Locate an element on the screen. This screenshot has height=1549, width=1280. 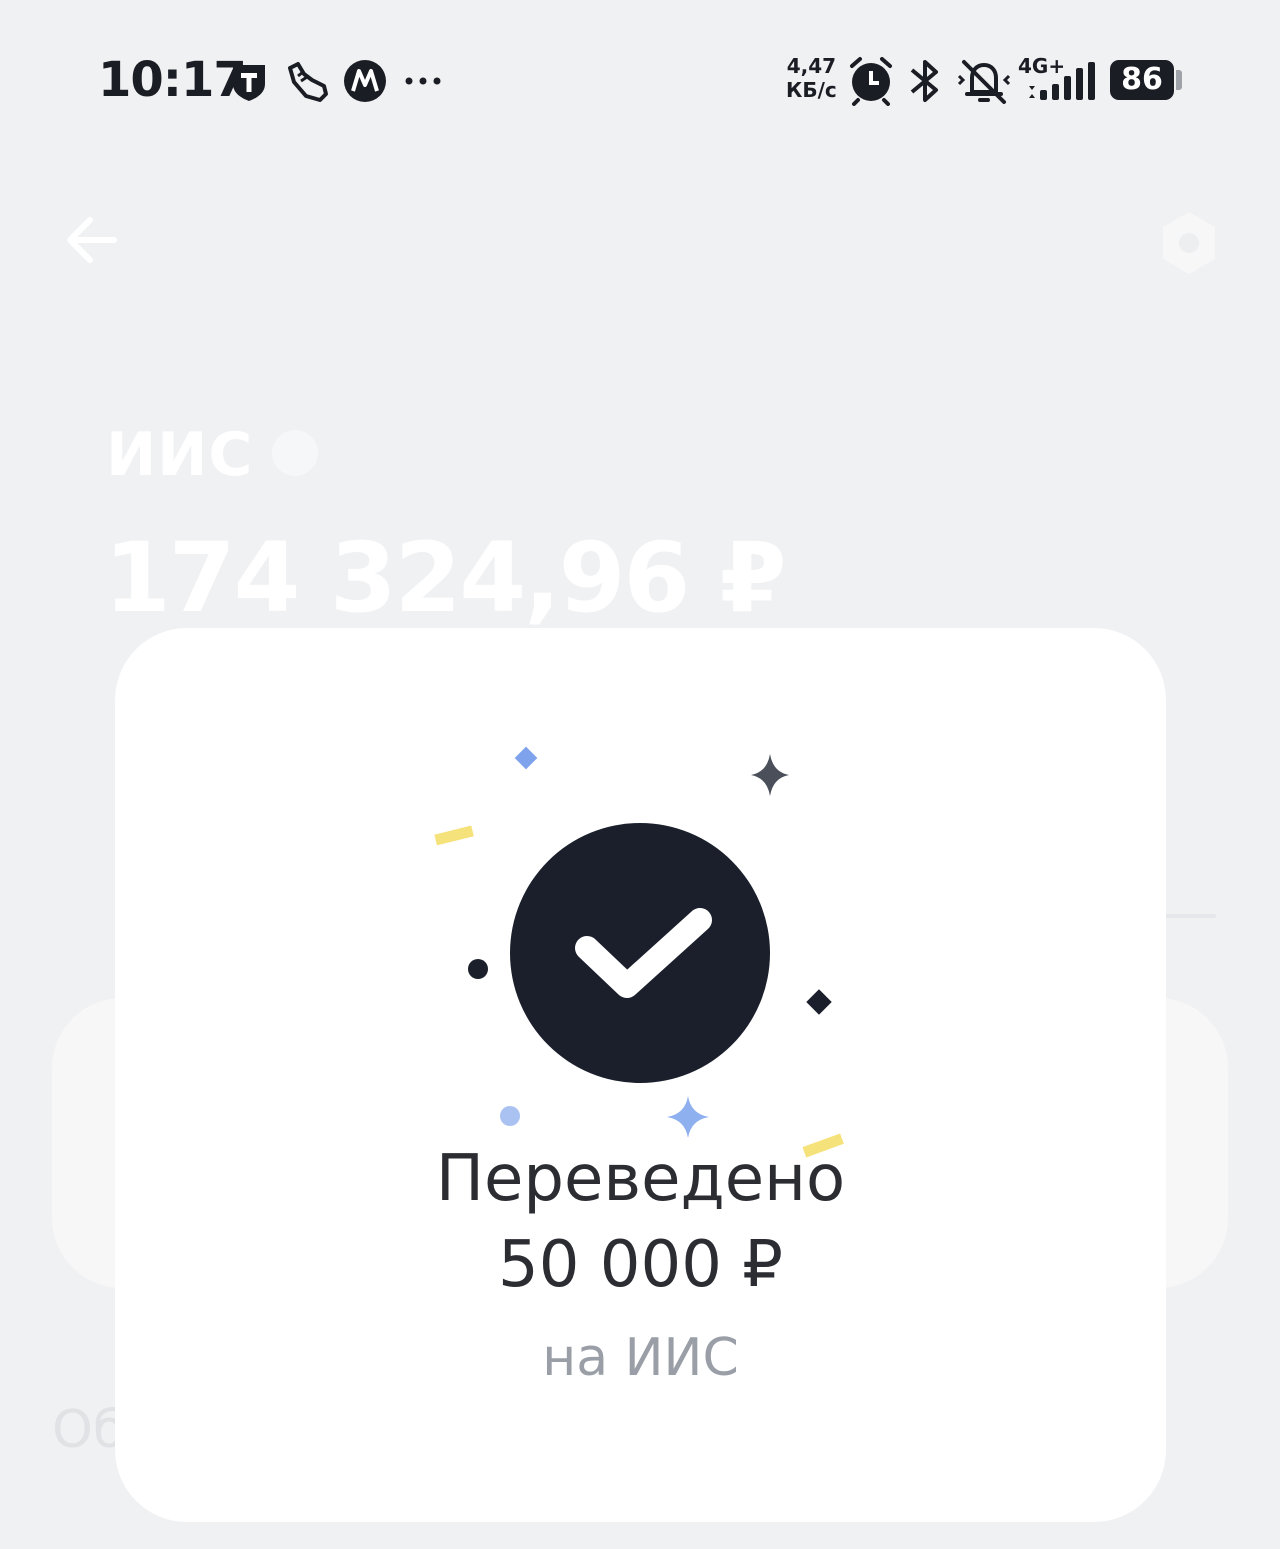
sparkle-dark-icon is located at coordinates (770, 775).